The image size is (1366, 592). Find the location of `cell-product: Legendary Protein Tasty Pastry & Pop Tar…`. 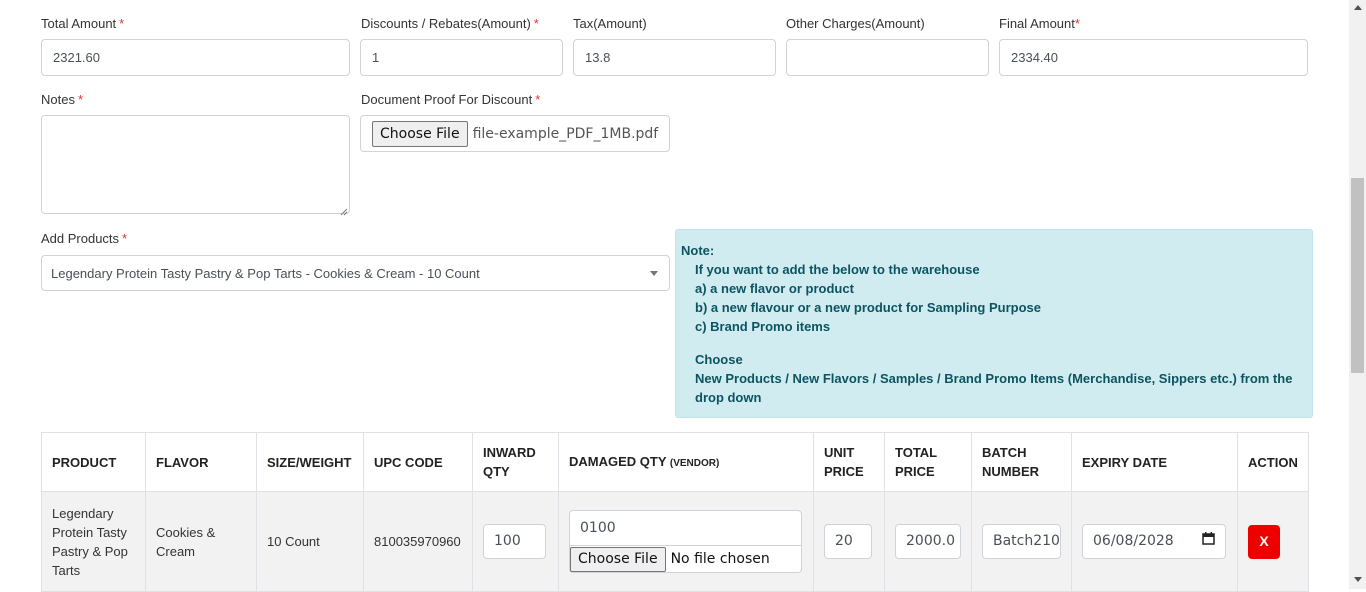

cell-product: Legendary Protein Tasty Pastry & Pop Tar… is located at coordinates (93, 541).